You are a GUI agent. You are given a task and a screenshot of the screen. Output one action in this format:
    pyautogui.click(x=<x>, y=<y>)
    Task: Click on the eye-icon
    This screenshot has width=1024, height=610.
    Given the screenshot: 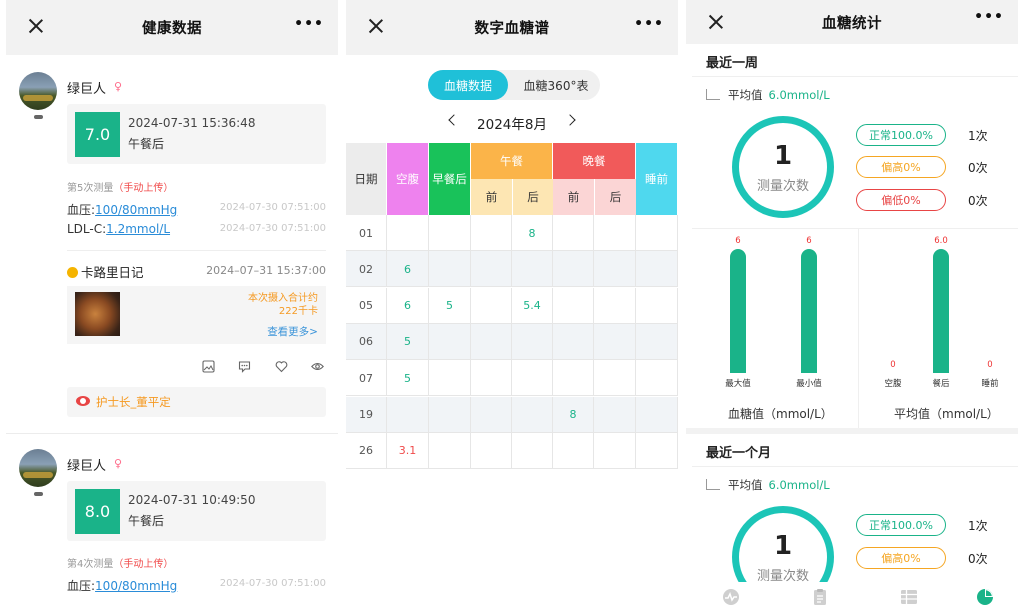 What is the action you would take?
    pyautogui.click(x=317, y=366)
    